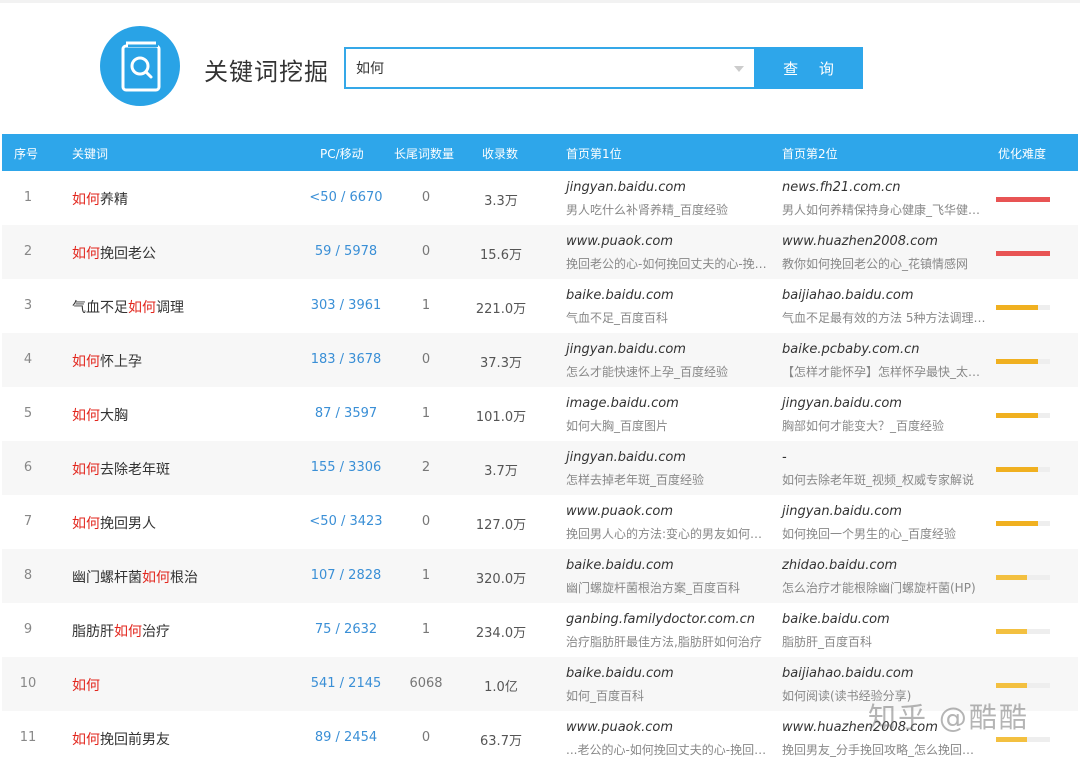  I want to click on keyword-link: 如何挽回男人, so click(114, 523).